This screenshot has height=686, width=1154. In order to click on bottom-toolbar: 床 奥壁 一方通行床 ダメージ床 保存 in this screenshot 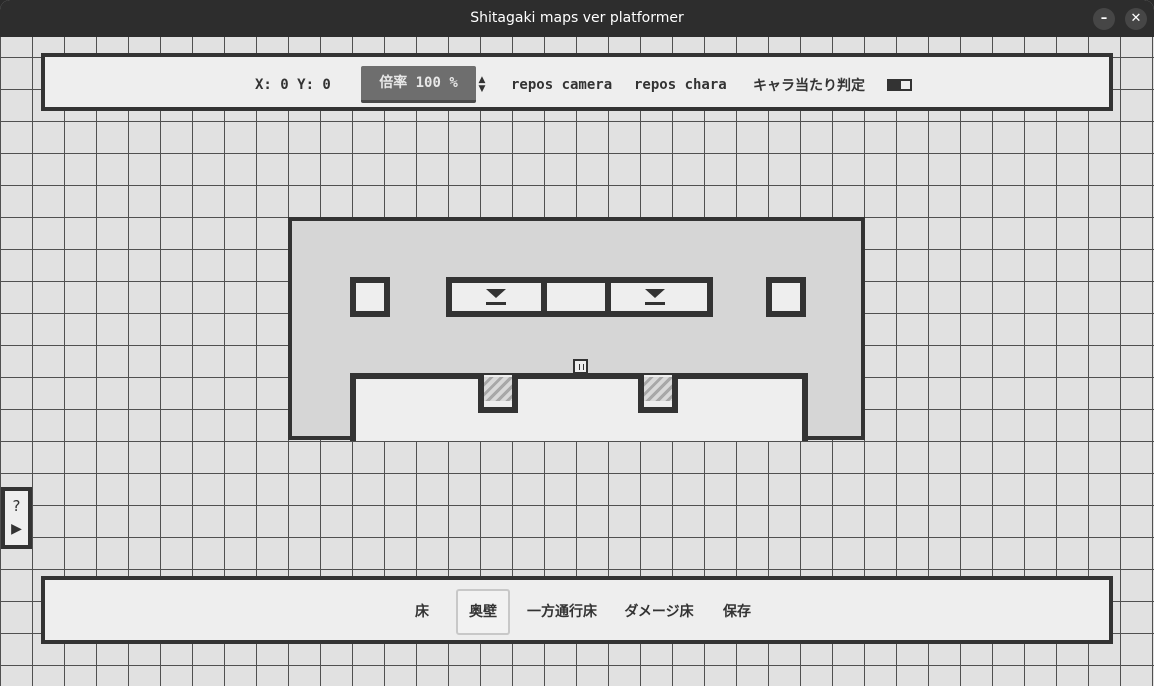, I will do `click(577, 610)`.